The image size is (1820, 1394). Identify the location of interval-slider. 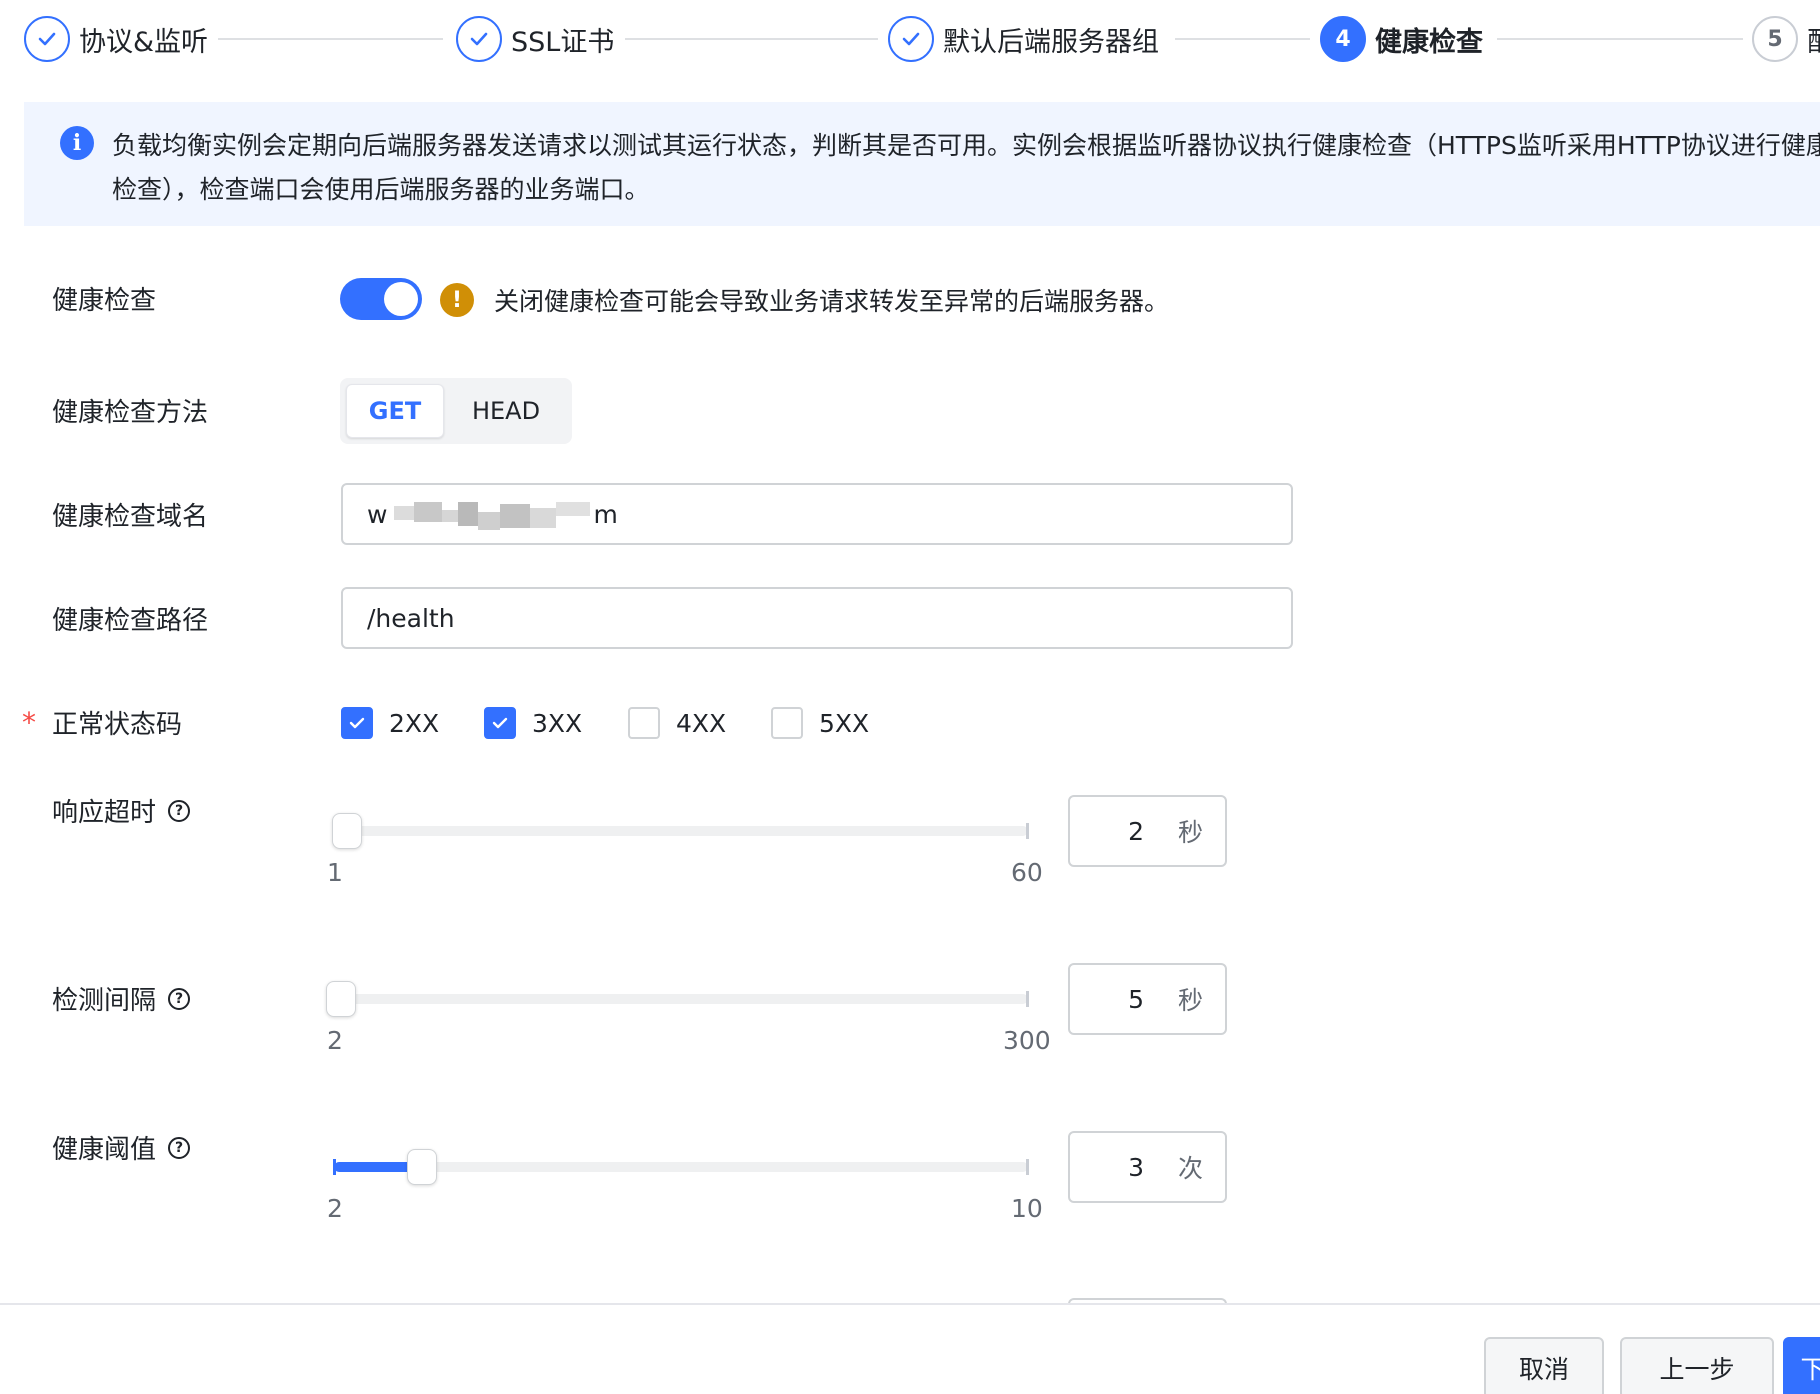
(677, 999).